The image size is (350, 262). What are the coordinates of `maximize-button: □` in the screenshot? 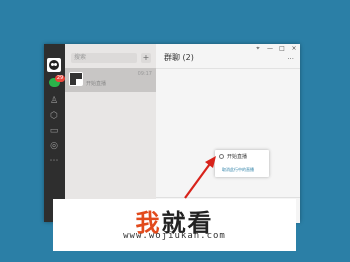 It's located at (282, 48).